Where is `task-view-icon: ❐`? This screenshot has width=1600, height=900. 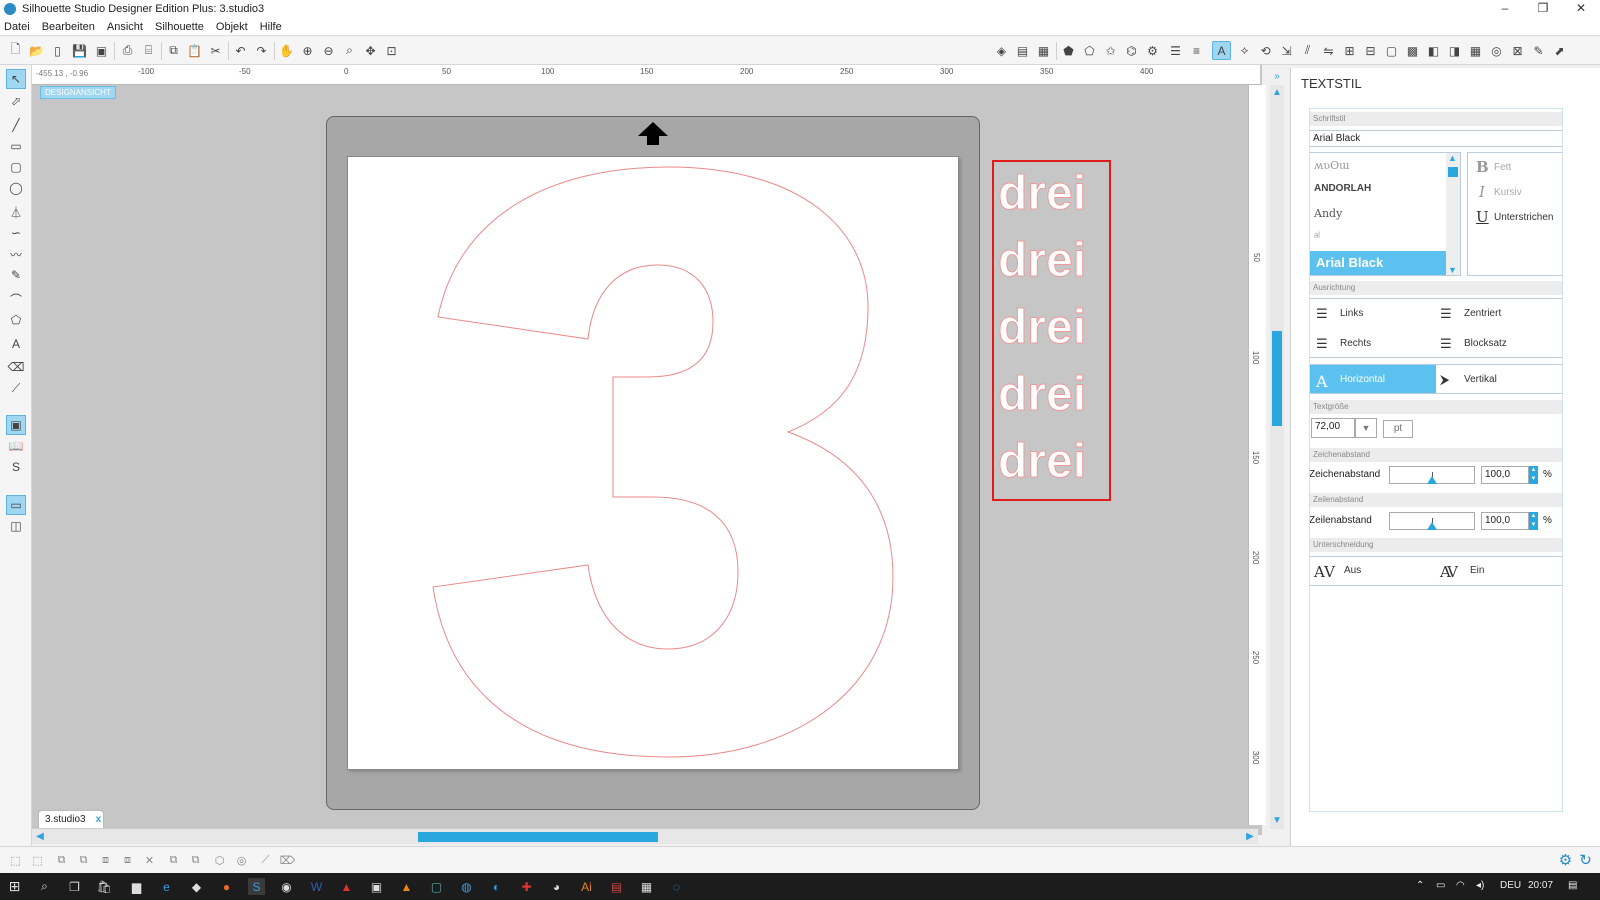
task-view-icon: ❐ is located at coordinates (74, 886).